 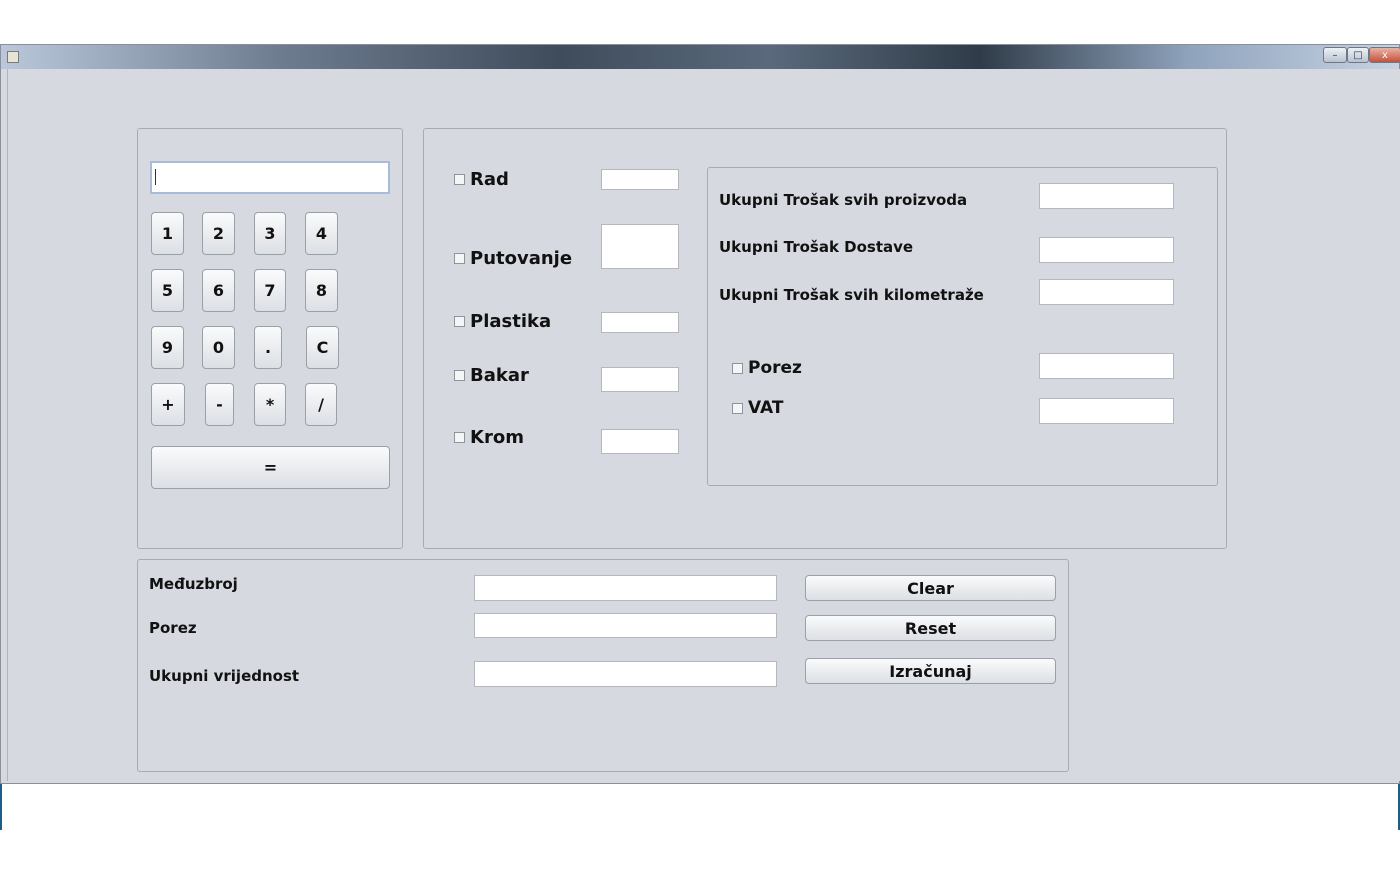 I want to click on rad-field, so click(x=640, y=179).